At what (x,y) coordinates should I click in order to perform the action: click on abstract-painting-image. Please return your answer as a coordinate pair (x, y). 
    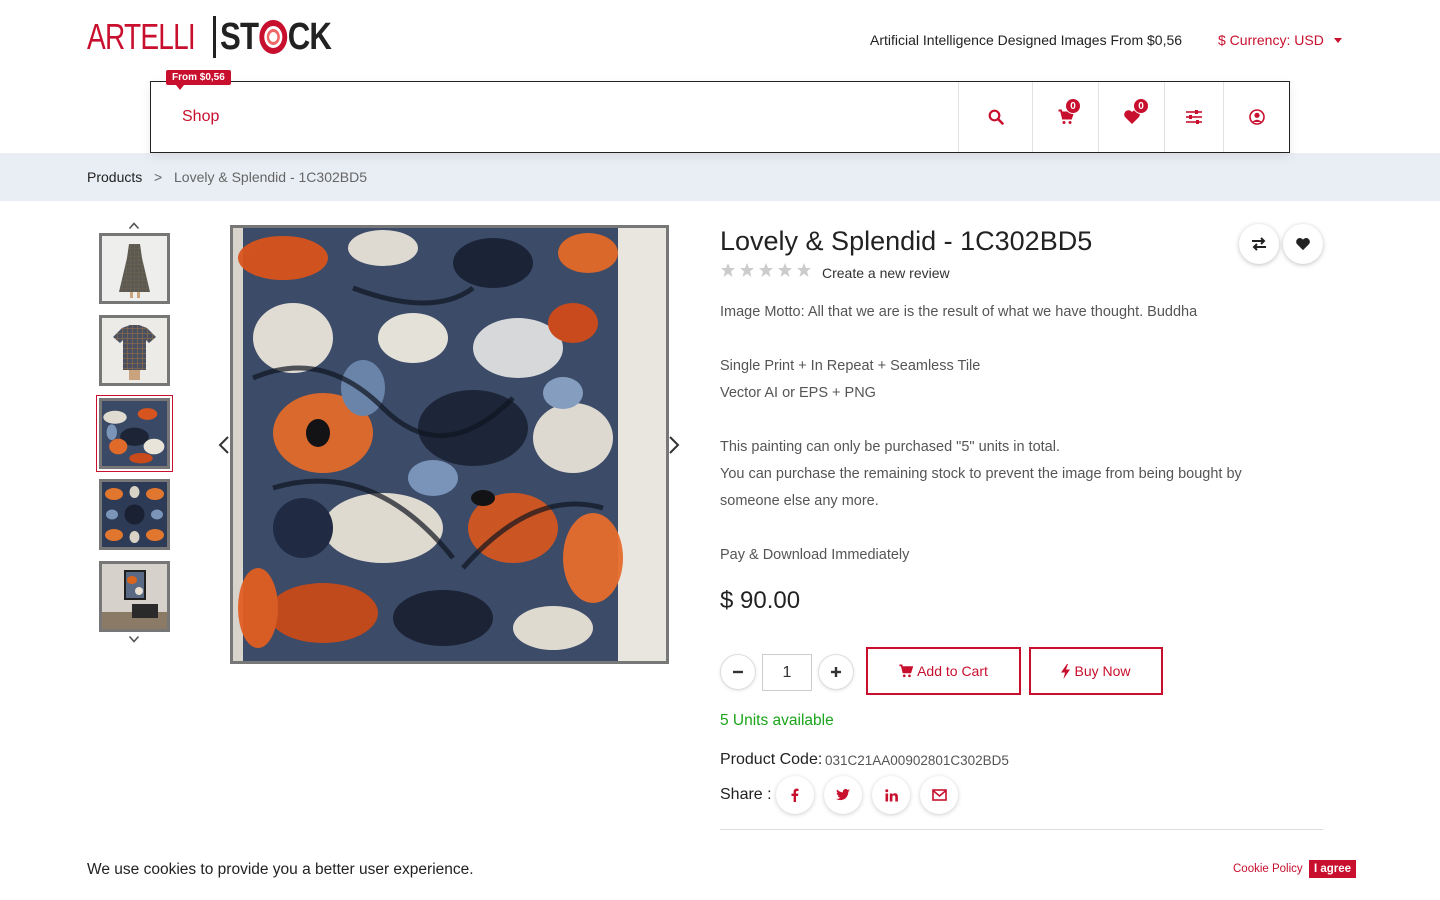
    Looking at the image, I should click on (449, 444).